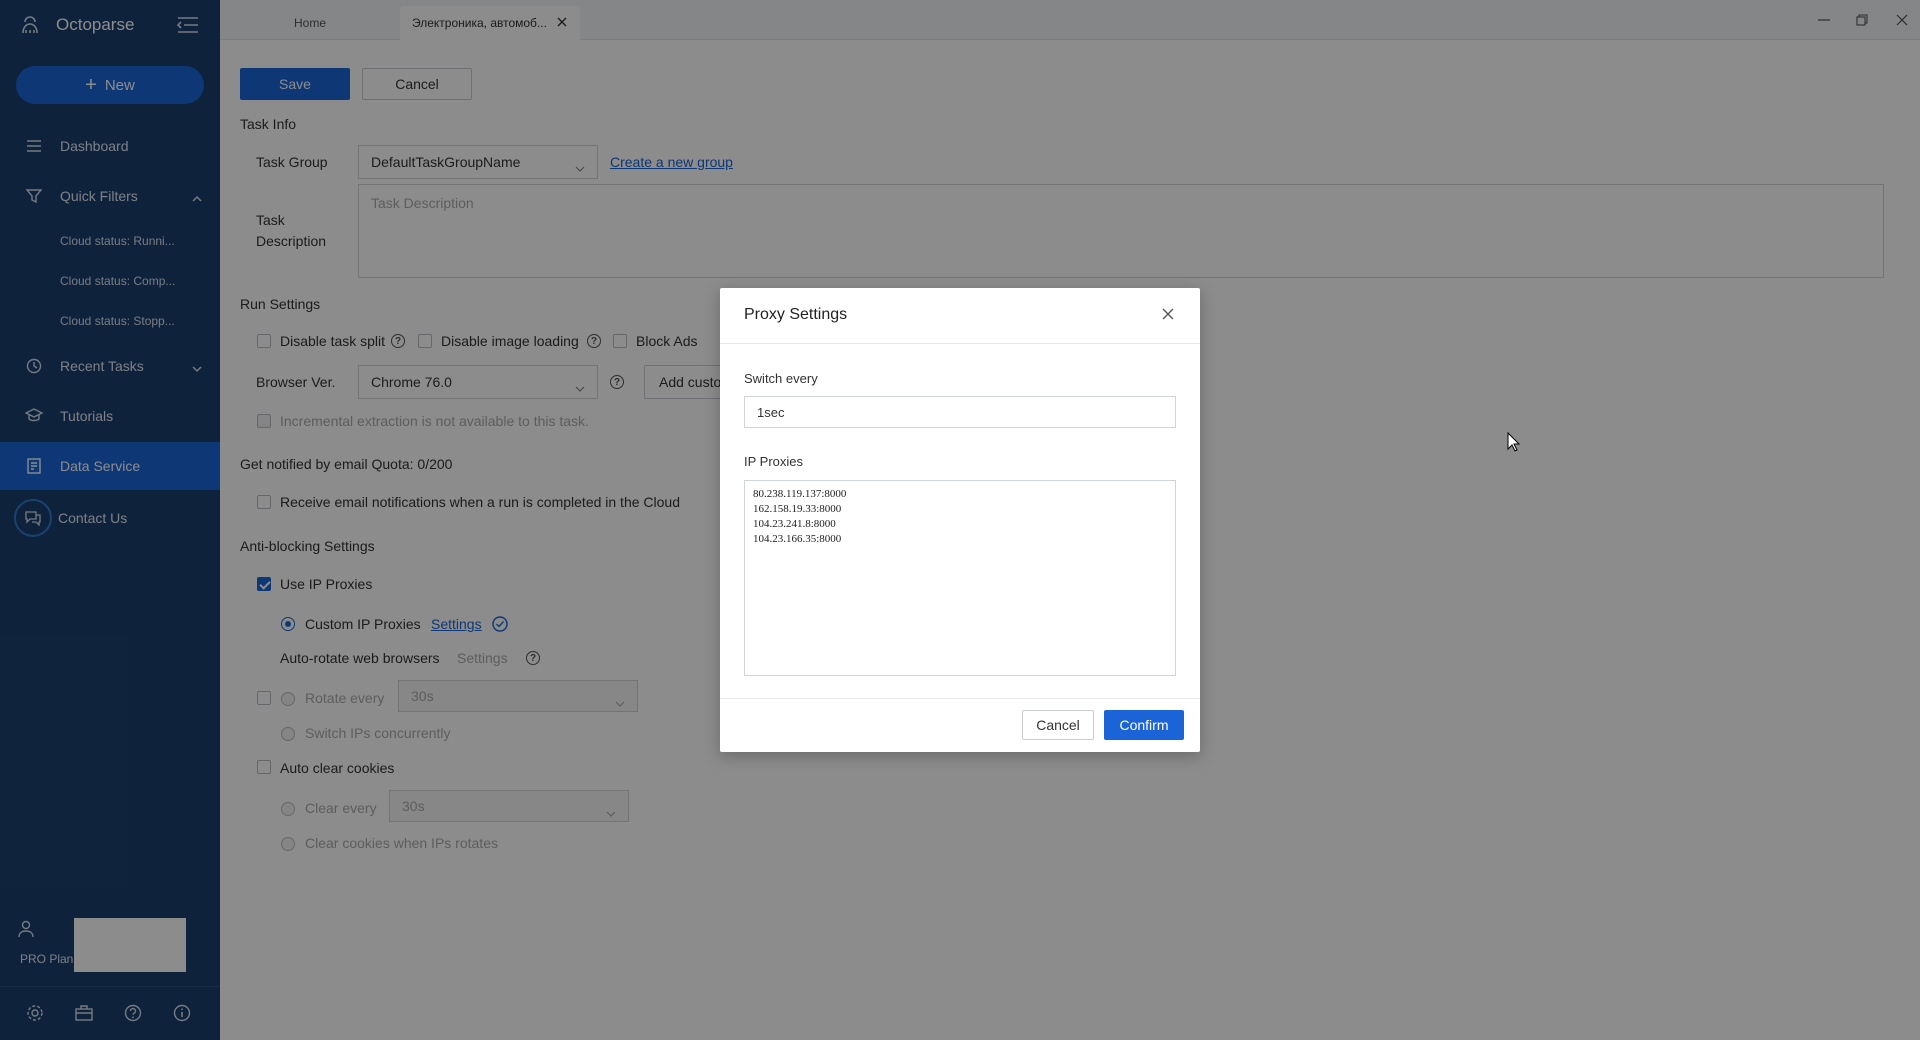 This screenshot has width=1920, height=1040. What do you see at coordinates (797, 509) in the screenshot?
I see `proxy-line: 162.158.19.33:8000` at bounding box center [797, 509].